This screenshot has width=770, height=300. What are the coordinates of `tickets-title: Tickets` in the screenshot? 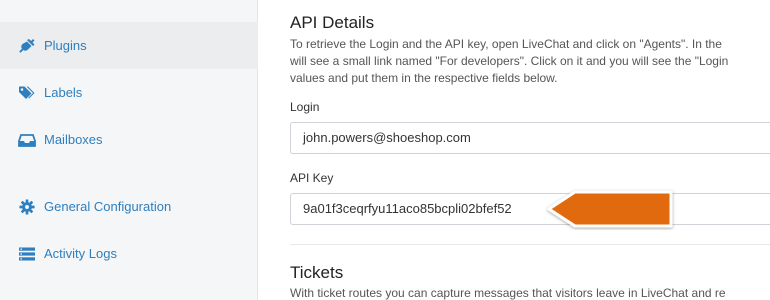 It's located at (317, 272).